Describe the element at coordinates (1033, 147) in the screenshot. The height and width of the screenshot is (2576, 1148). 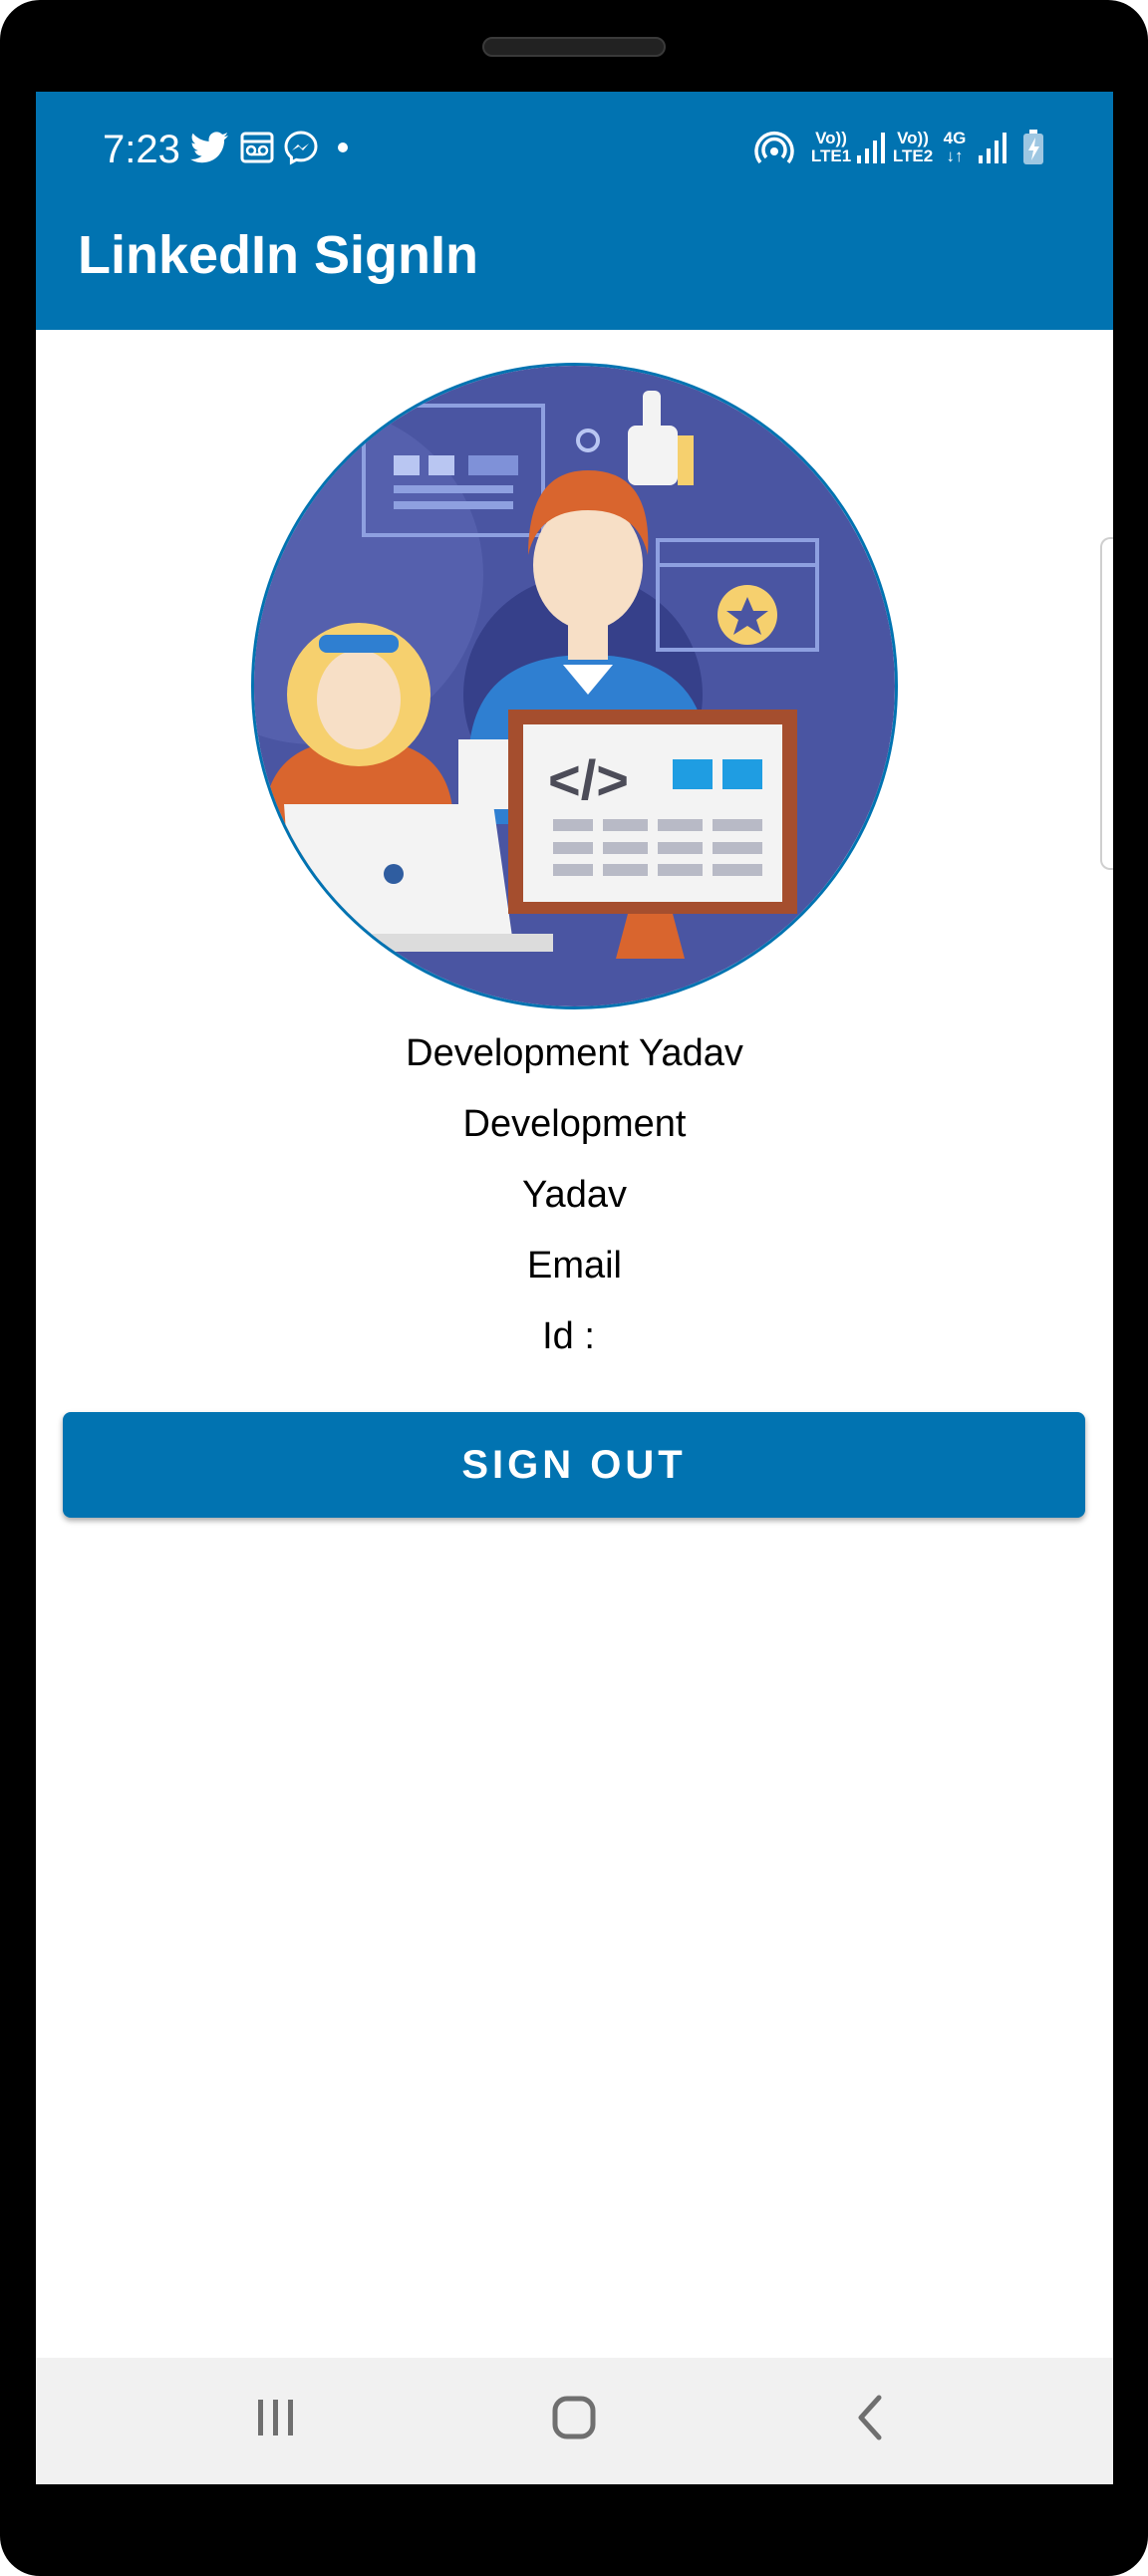
I see `battery-charging-icon` at that location.